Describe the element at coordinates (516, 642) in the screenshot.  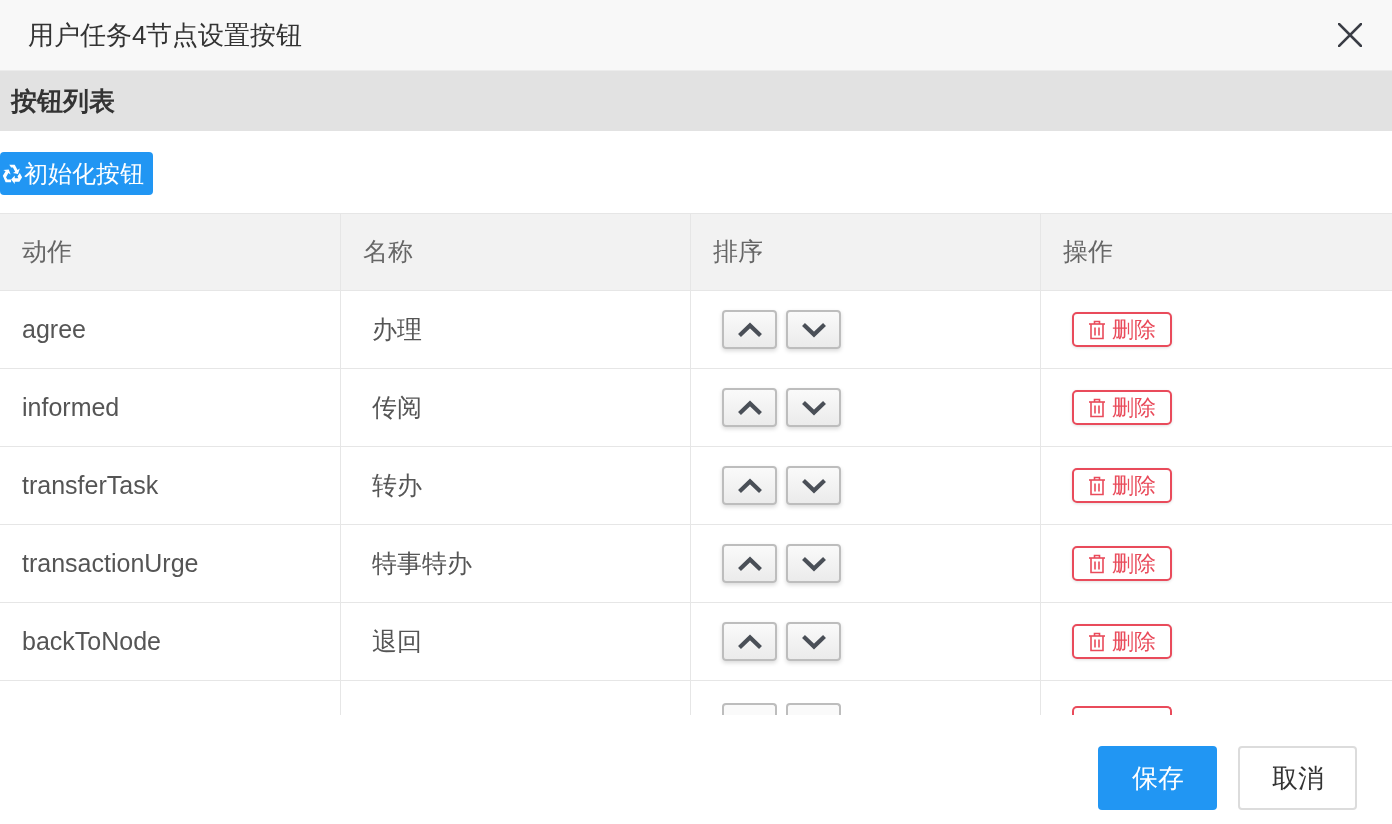
I see `table-cell: 退回` at that location.